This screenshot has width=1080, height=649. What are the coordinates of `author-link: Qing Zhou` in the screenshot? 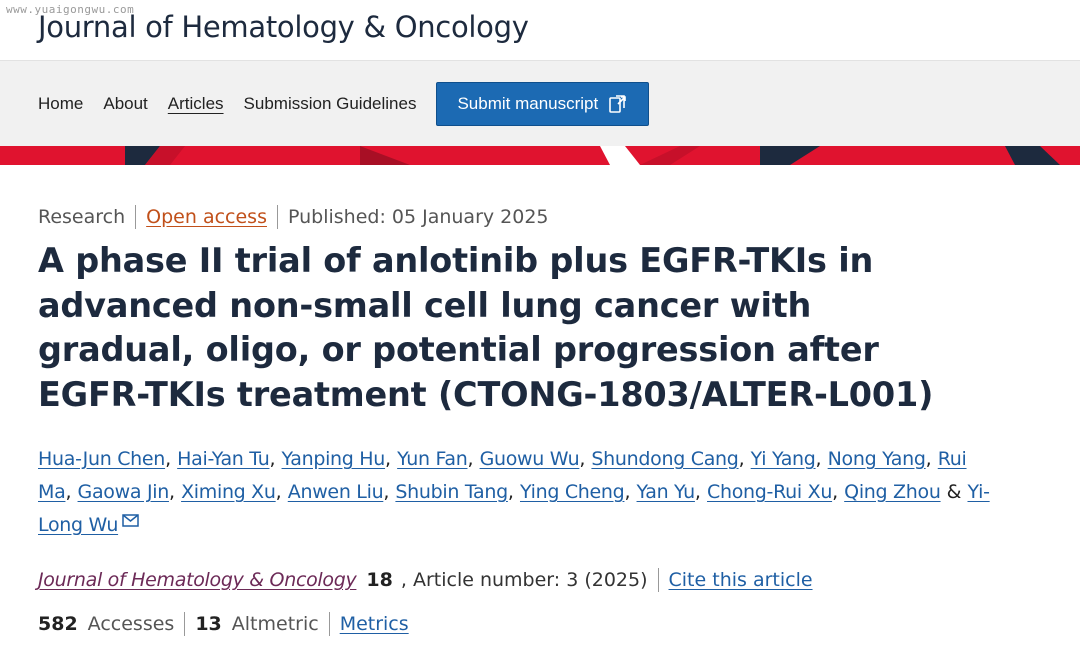 It's located at (892, 492).